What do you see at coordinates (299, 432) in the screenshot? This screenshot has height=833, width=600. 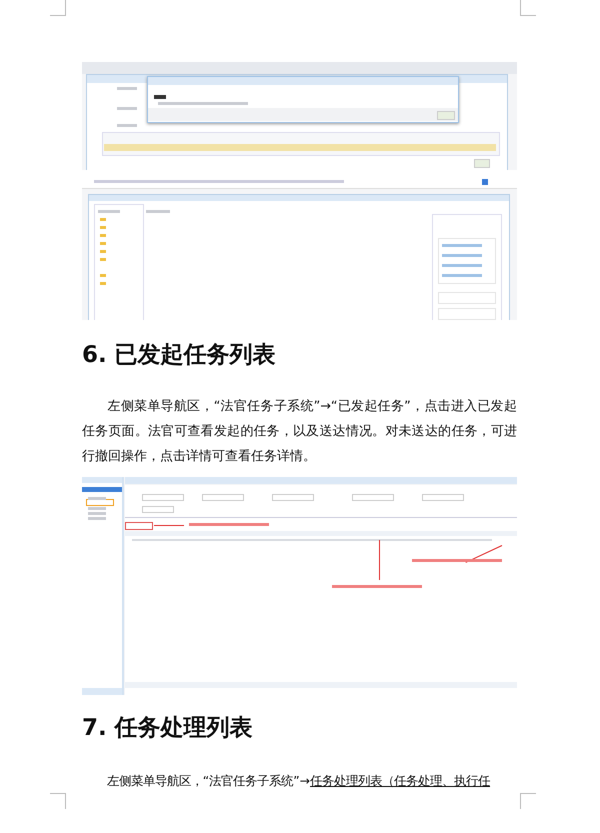 I see `body-paragraph: 左侧菜单导航区，“法官任务子系统”→“已发起任务”，点击进入已发起任务页面。法官可查看发起的任务，以及送达情况。对未送达的任务，可进行撤回操作，点击详情可查看任务详情。` at bounding box center [299, 432].